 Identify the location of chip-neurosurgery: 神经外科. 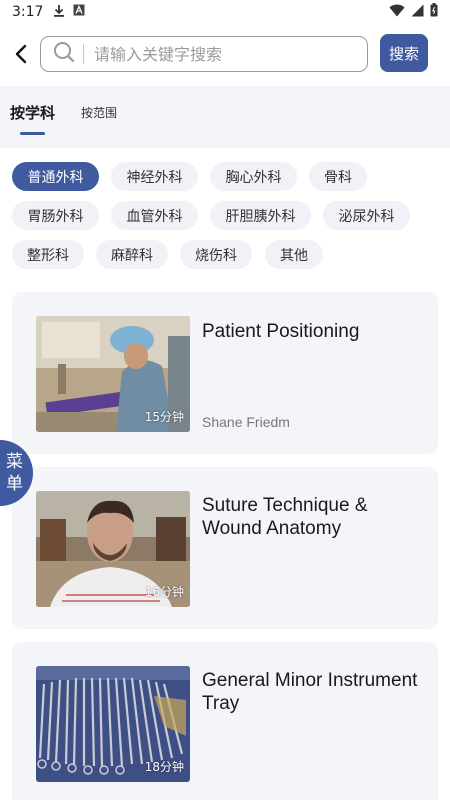
(154, 176).